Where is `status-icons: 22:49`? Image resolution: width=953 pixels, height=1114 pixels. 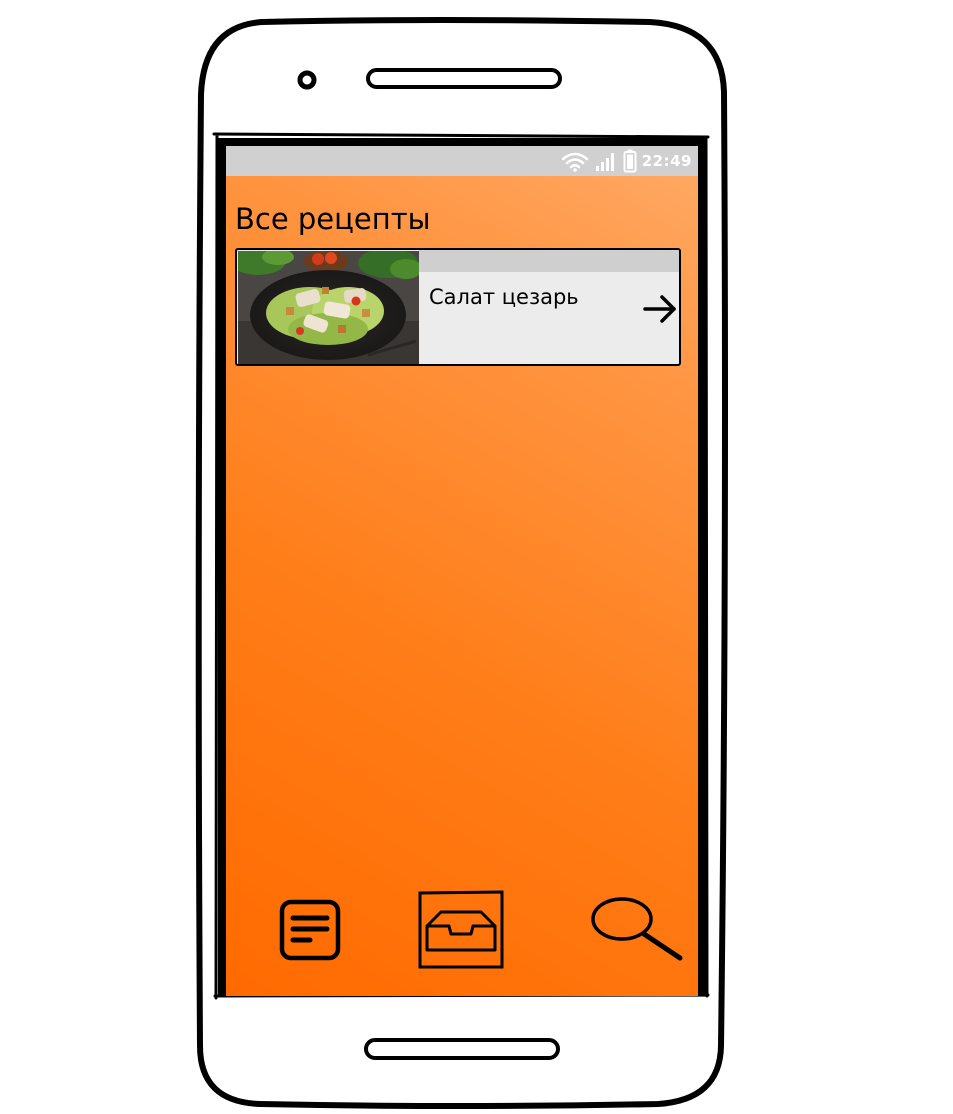 status-icons: 22:49 is located at coordinates (626, 161).